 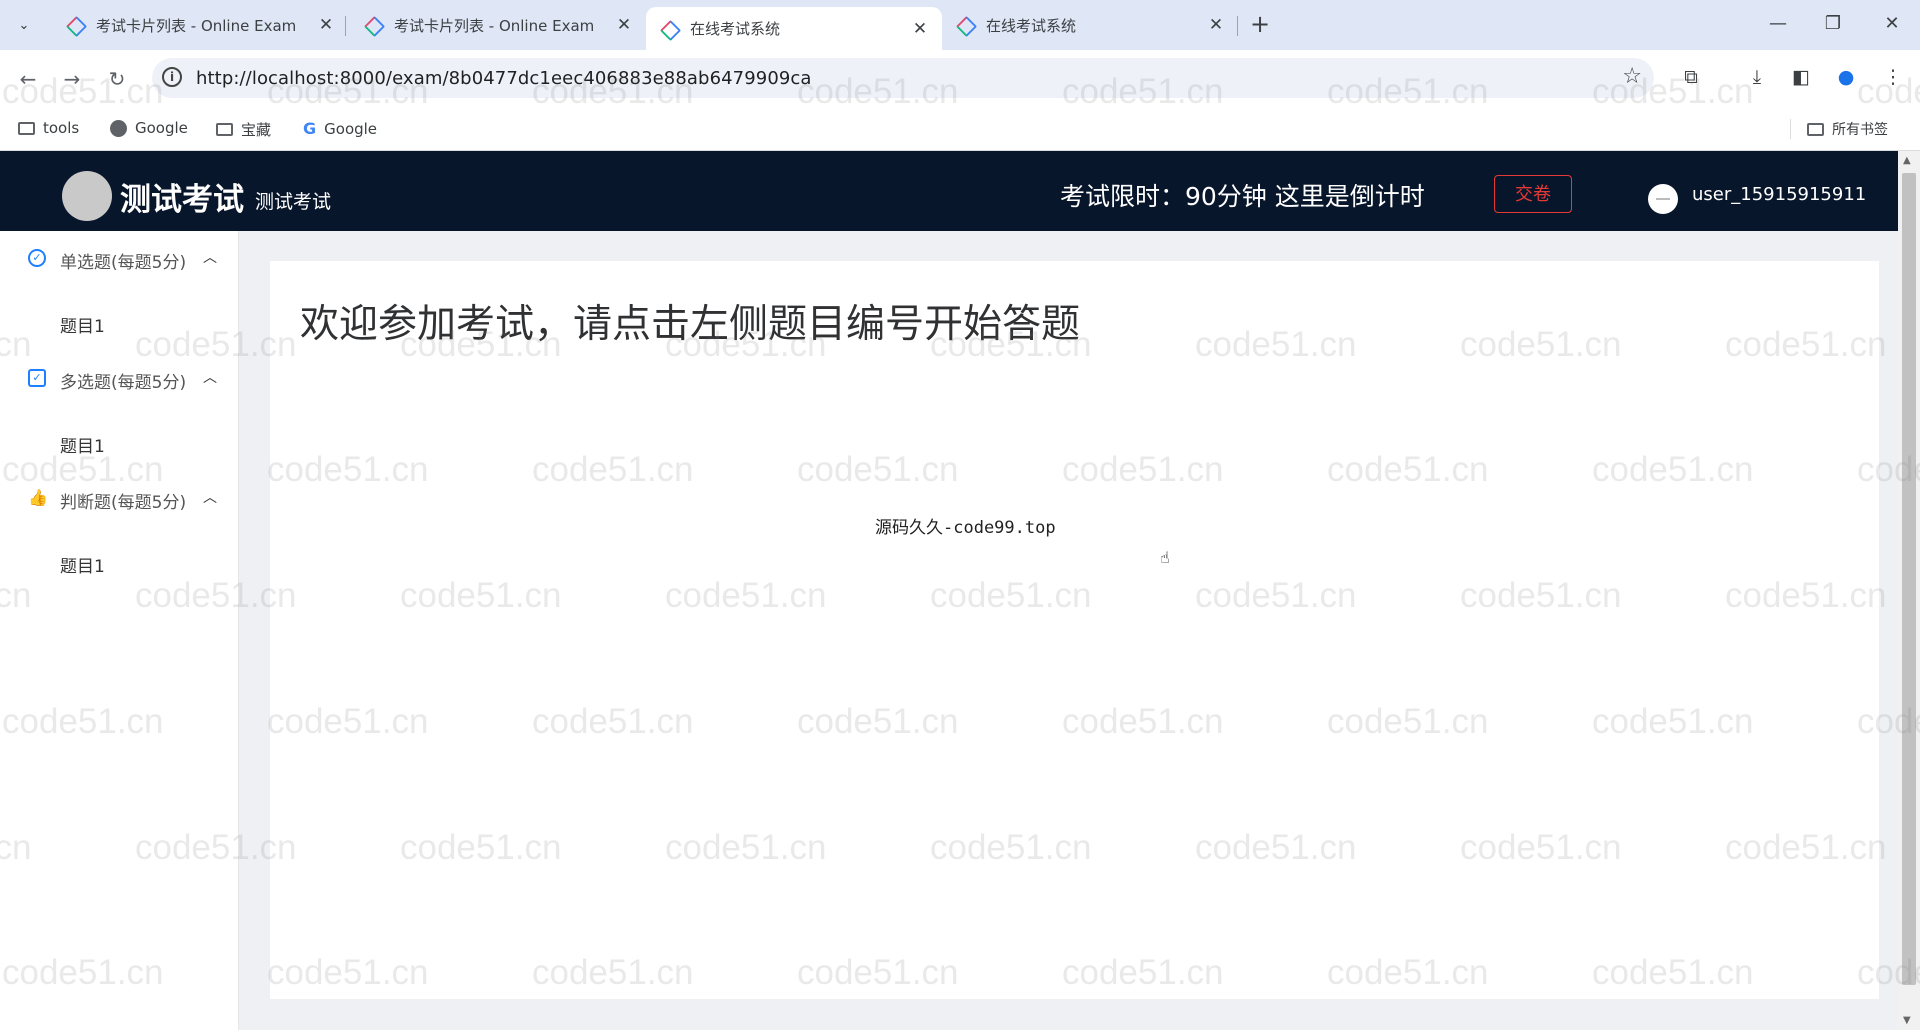 What do you see at coordinates (690, 324) in the screenshot?
I see `welcome-message: 欢迎参加考试，请点击左侧题目编号开始答题` at bounding box center [690, 324].